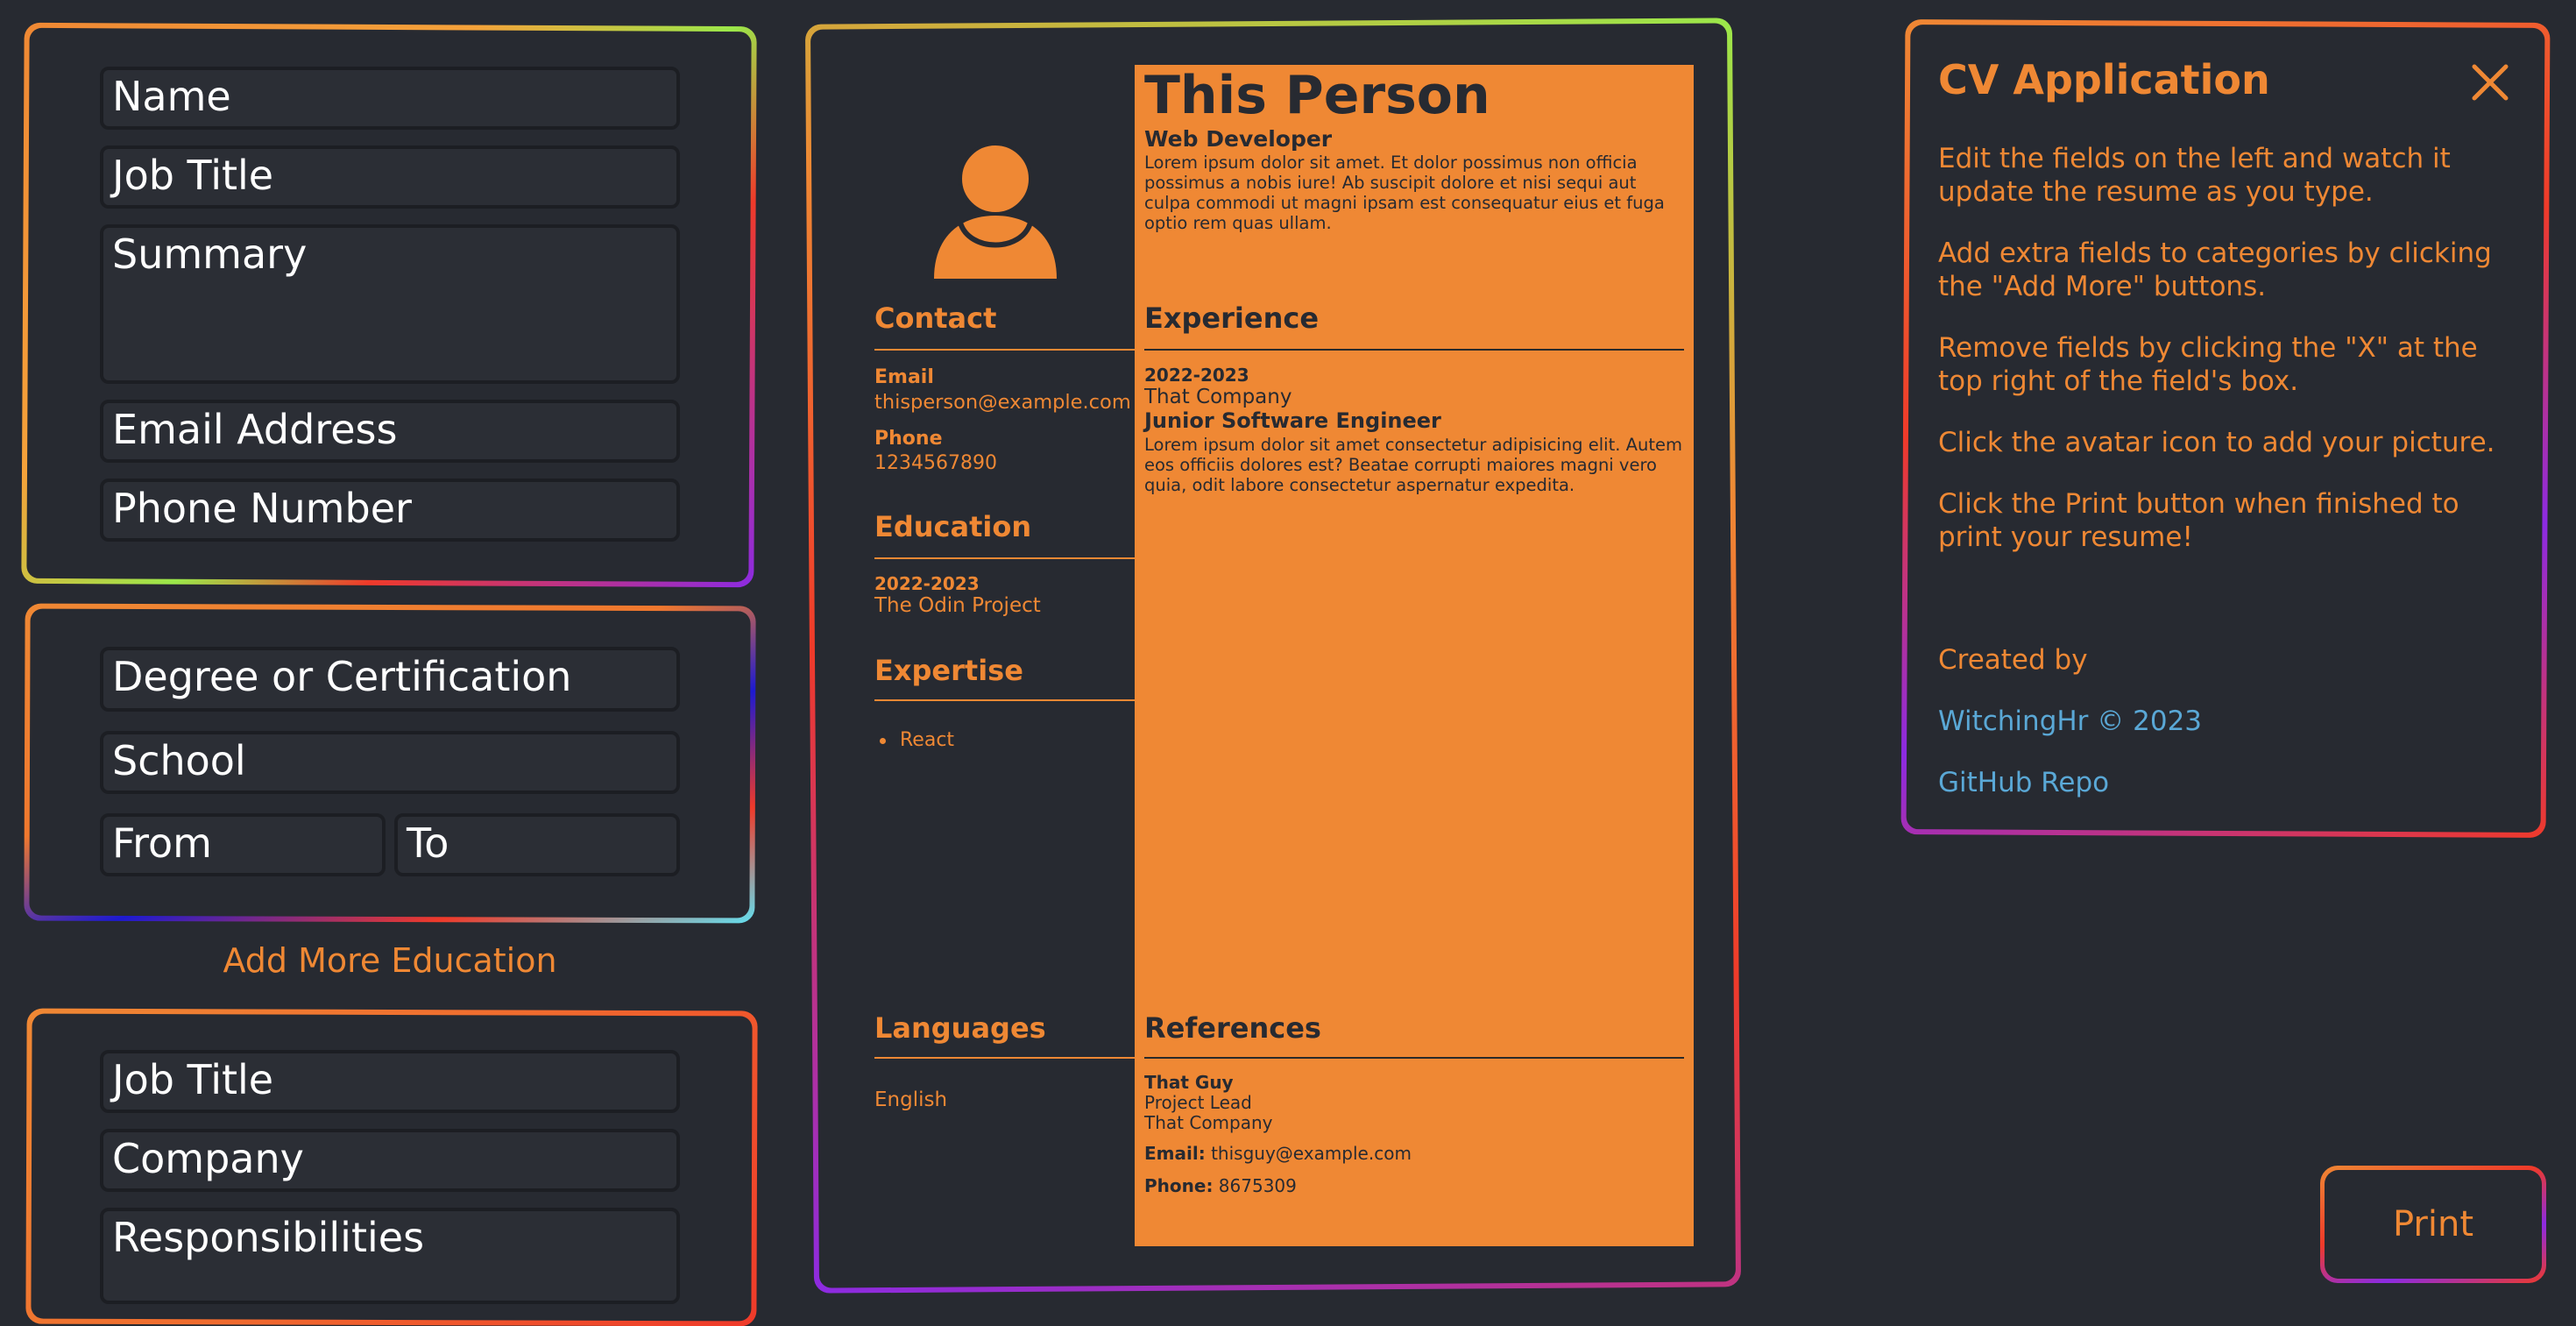 The image size is (2576, 1326). I want to click on education-heading: Education, so click(953, 526).